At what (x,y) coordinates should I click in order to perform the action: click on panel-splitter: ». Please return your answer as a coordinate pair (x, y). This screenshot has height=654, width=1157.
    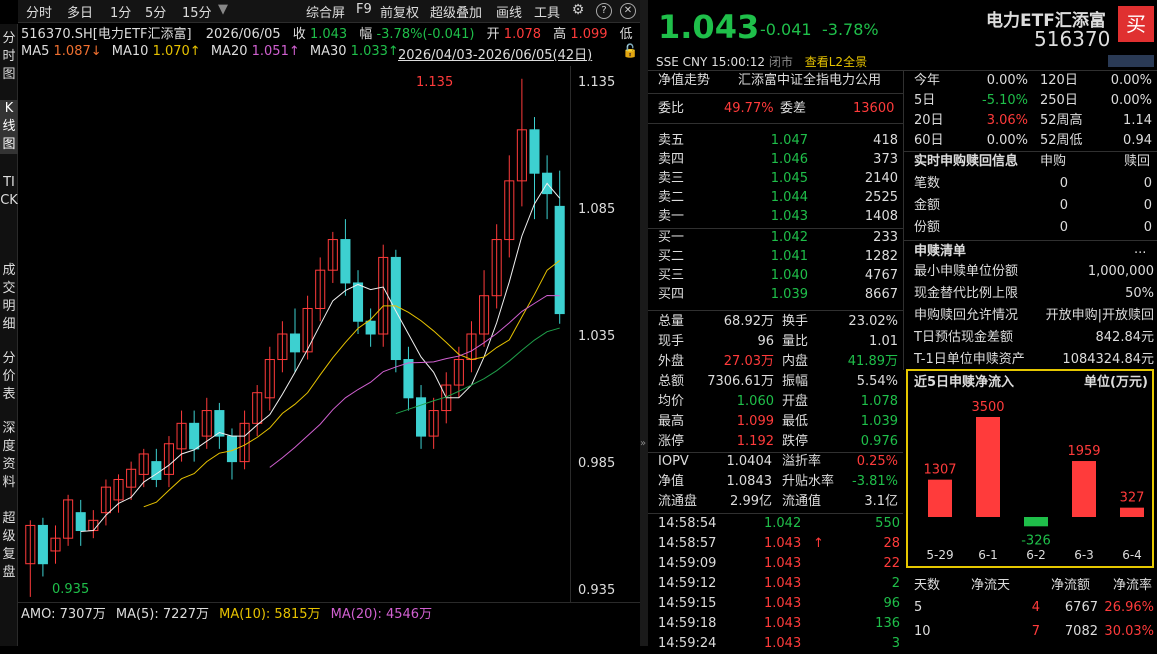
    Looking at the image, I should click on (644, 323).